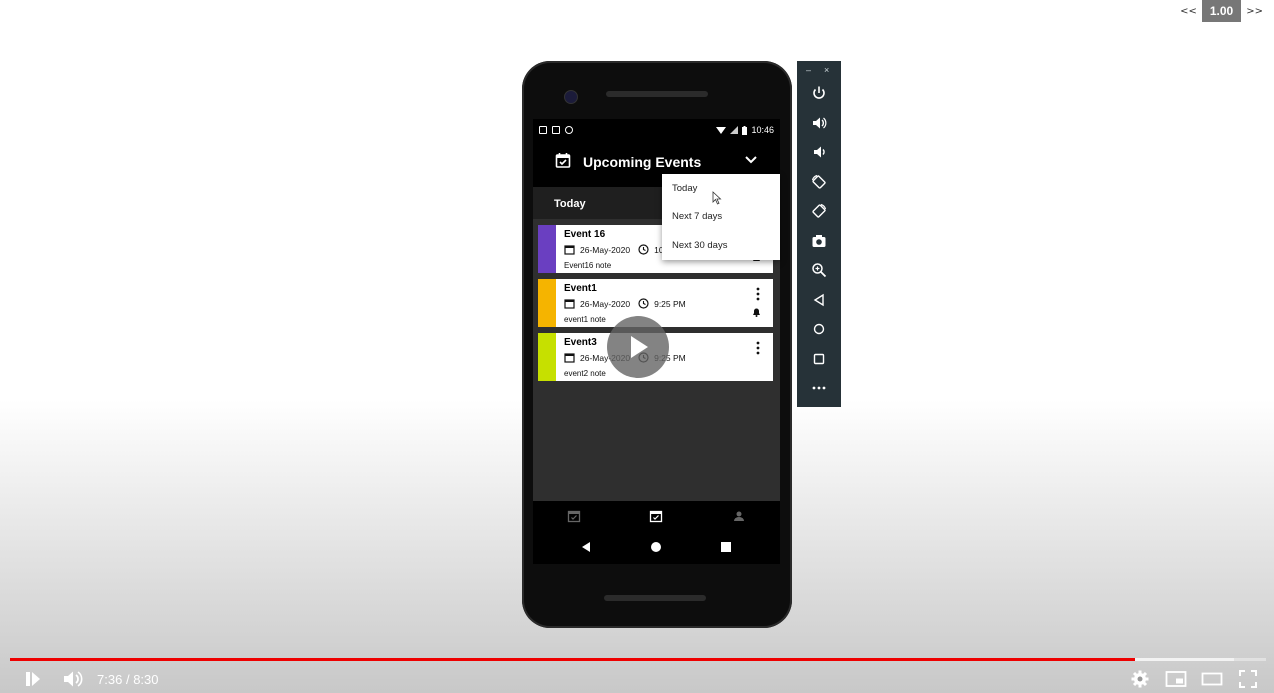 Image resolution: width=1274 pixels, height=693 pixels. Describe the element at coordinates (580, 342) in the screenshot. I see `event-name: Event3` at that location.